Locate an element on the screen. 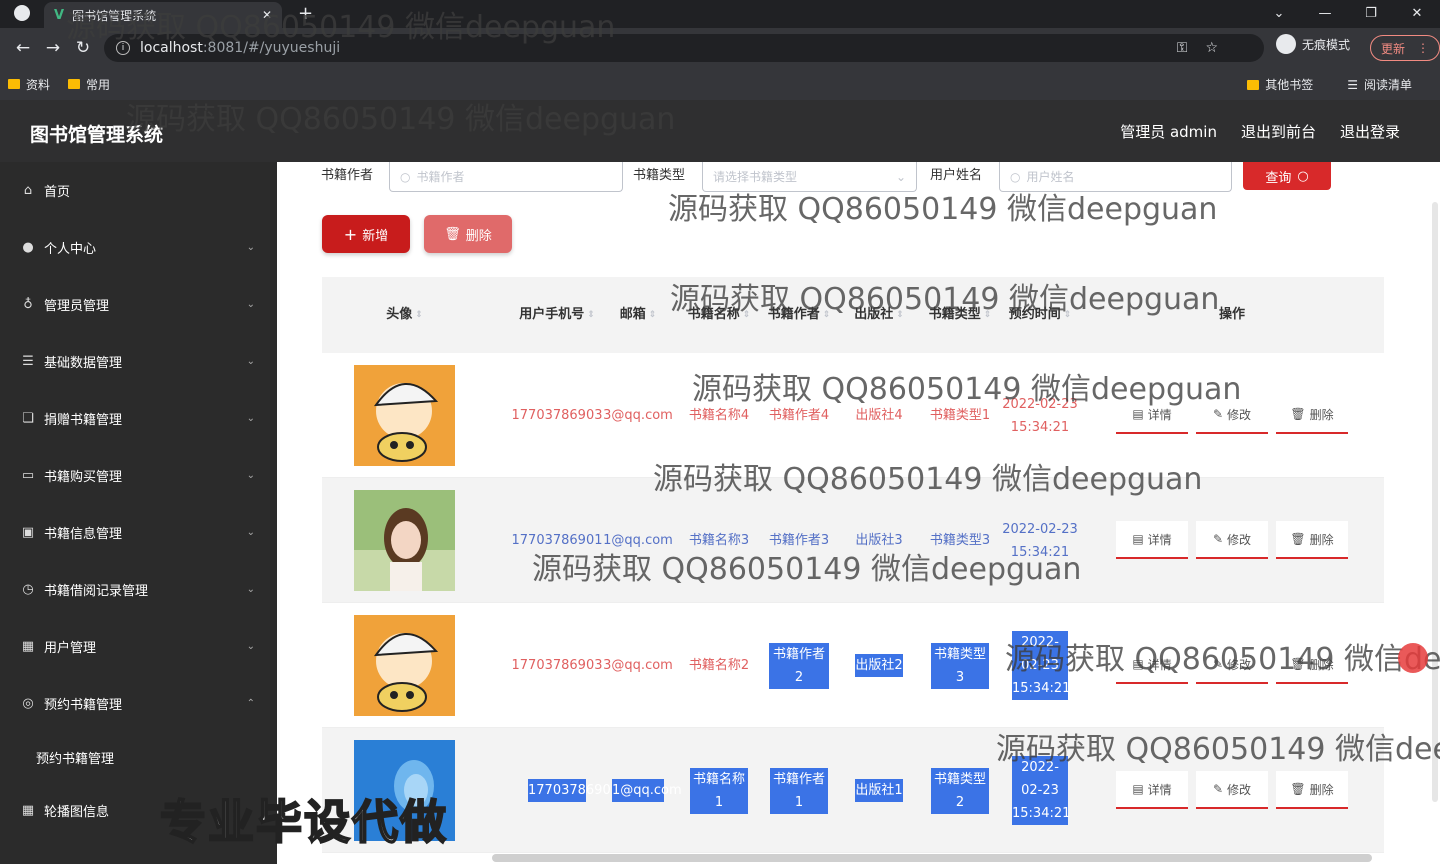  sidebar-item-donations: ❏ 捐赠书籍管理 ⌄ is located at coordinates (138, 418).